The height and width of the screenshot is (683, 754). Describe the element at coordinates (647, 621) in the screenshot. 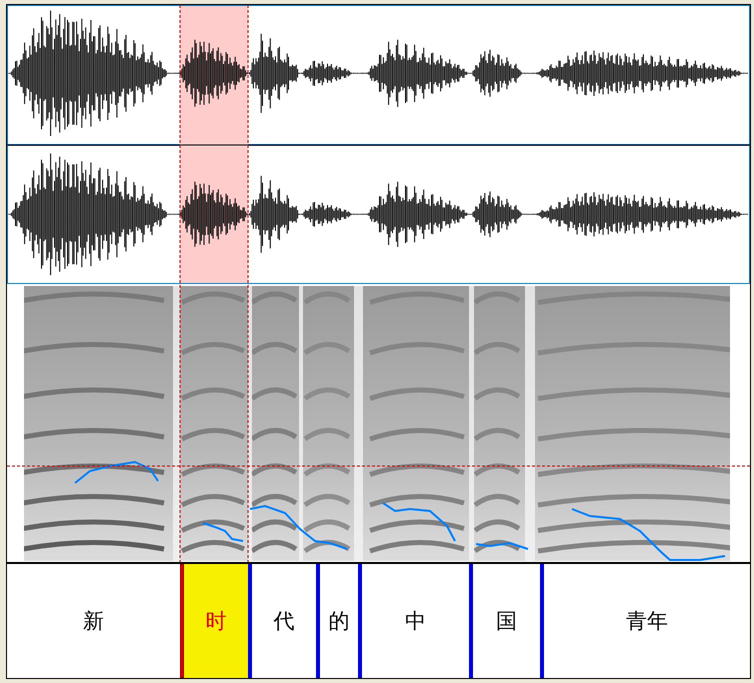

I see `interval-label: 青年` at that location.